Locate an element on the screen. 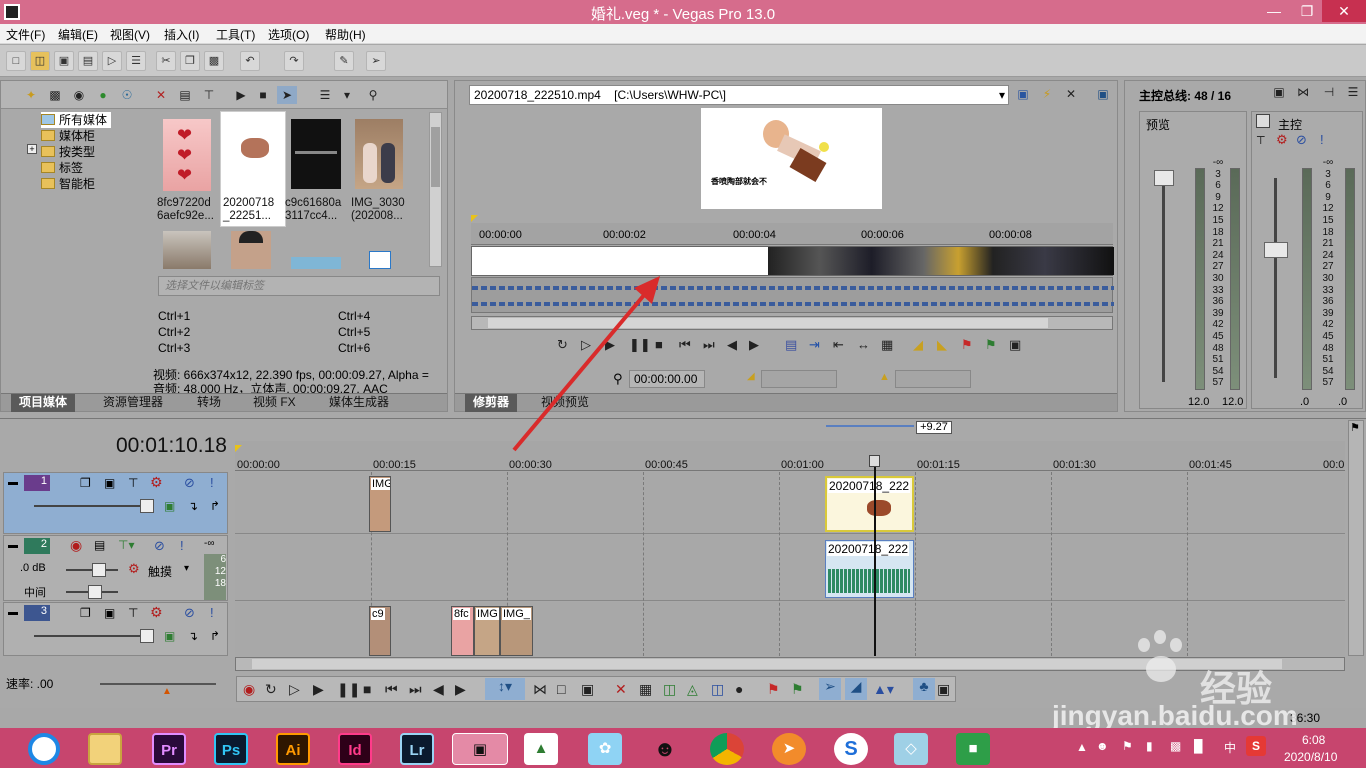  render-icon: ▷ is located at coordinates (112, 61).